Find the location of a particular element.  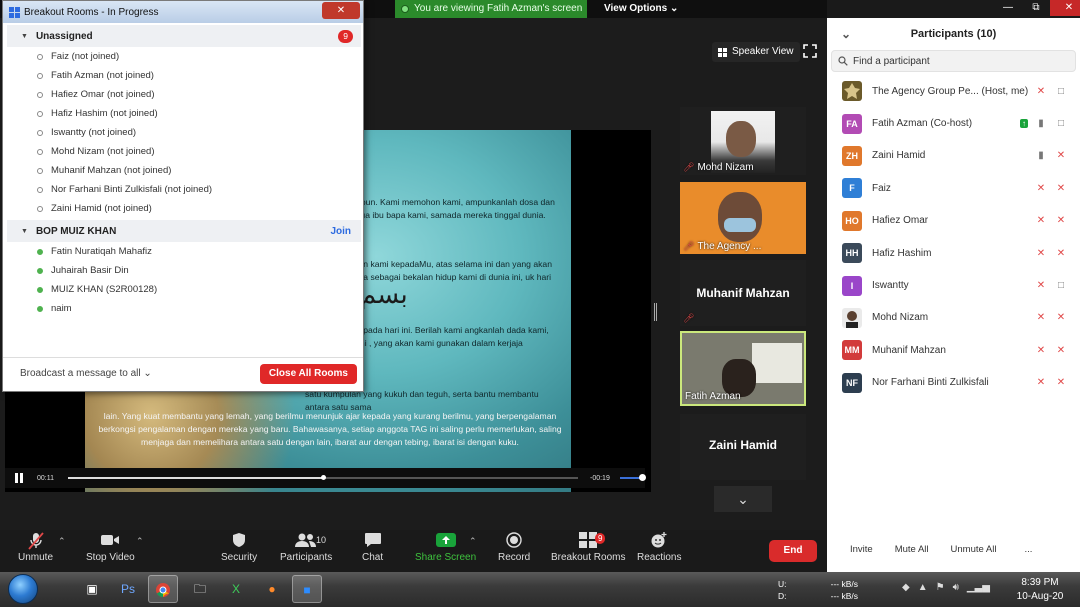

participant-row: HH Hafiz Hashim ✕ ✕ is located at coordinates (953, 253).